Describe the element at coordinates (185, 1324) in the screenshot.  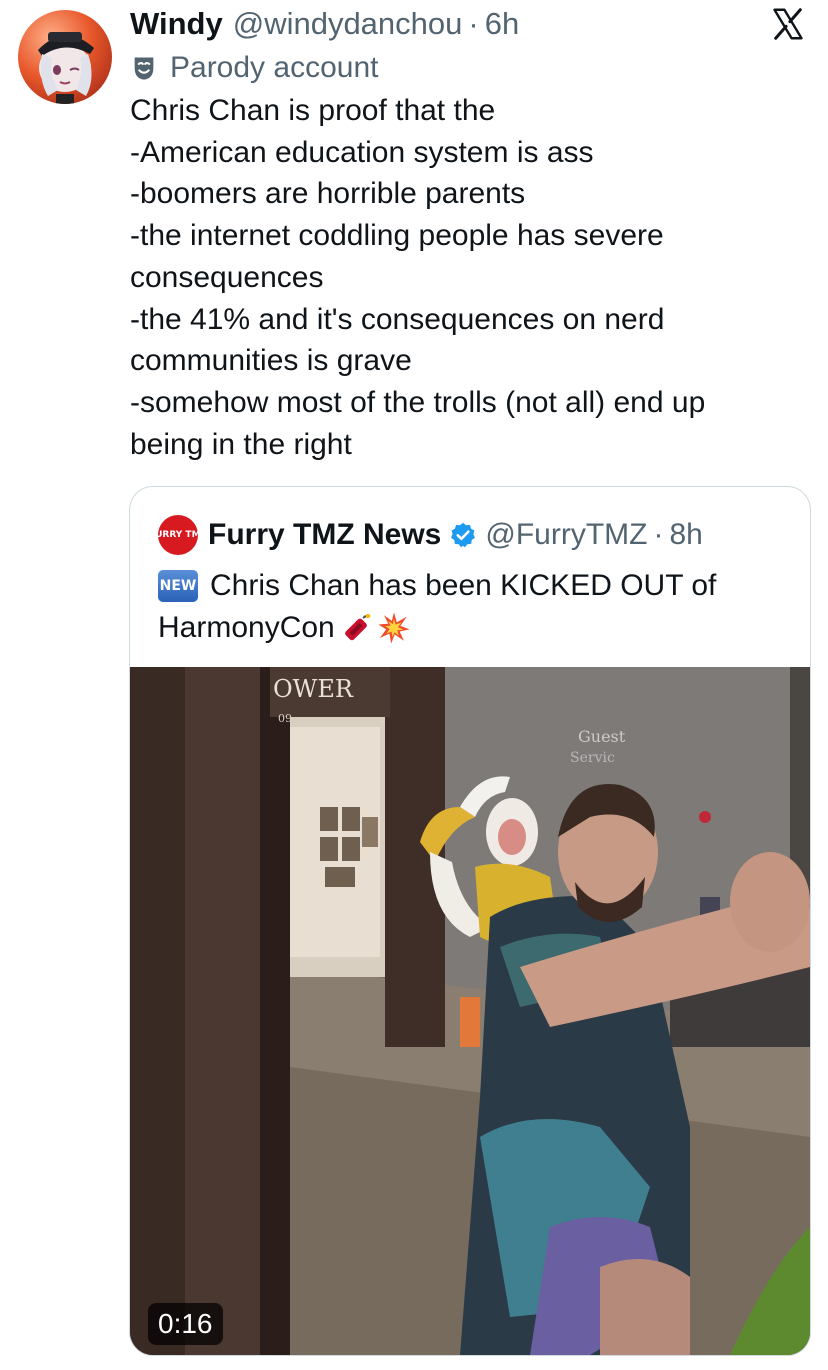
I see `video-duration: 0:16` at that location.